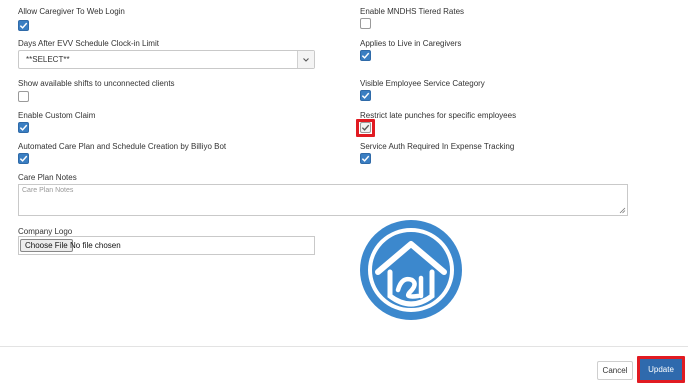  Describe the element at coordinates (411, 43) in the screenshot. I see `applies-live-in-label: Applies to Live in Caregivers` at that location.